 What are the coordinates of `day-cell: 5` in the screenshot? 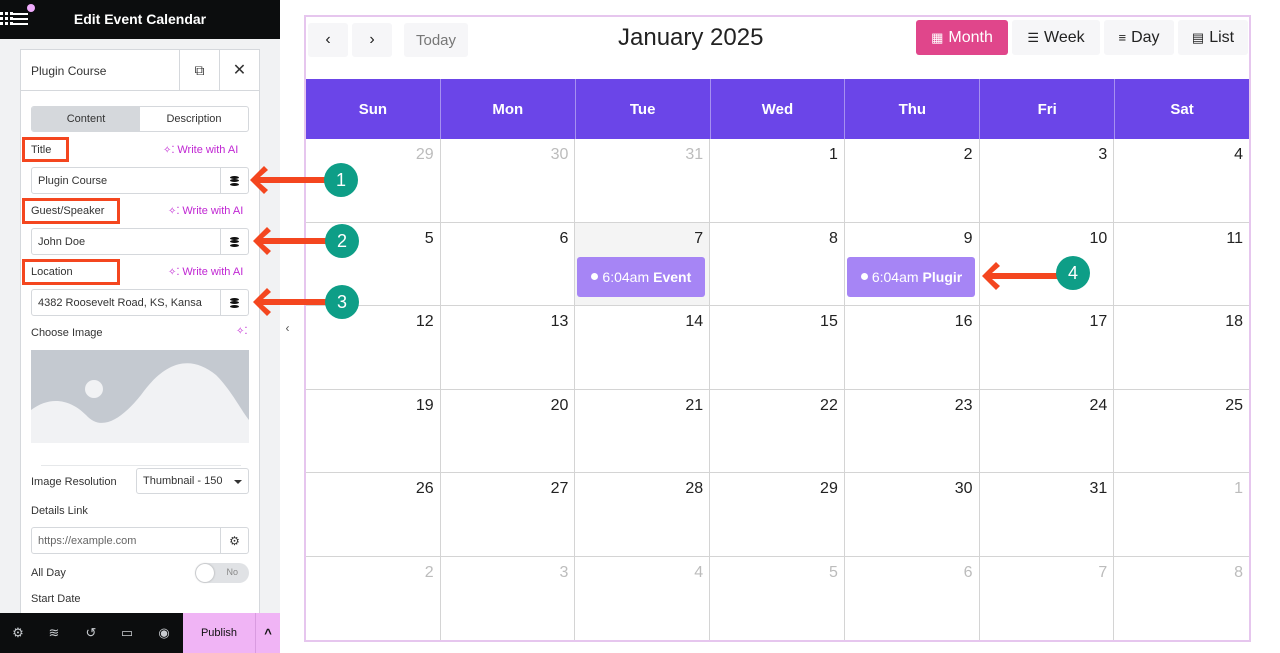 It's located at (777, 598).